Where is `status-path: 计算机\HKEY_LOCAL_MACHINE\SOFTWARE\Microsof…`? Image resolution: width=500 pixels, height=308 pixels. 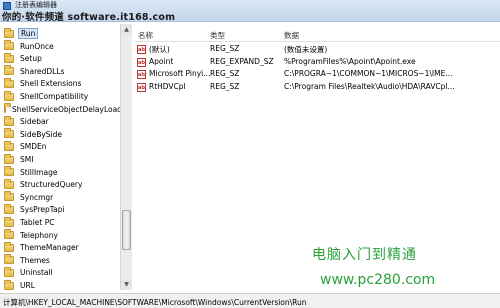
status-path: 计算机\HKEY_LOCAL_MACHINE\SOFTWARE\Microsof… is located at coordinates (155, 302).